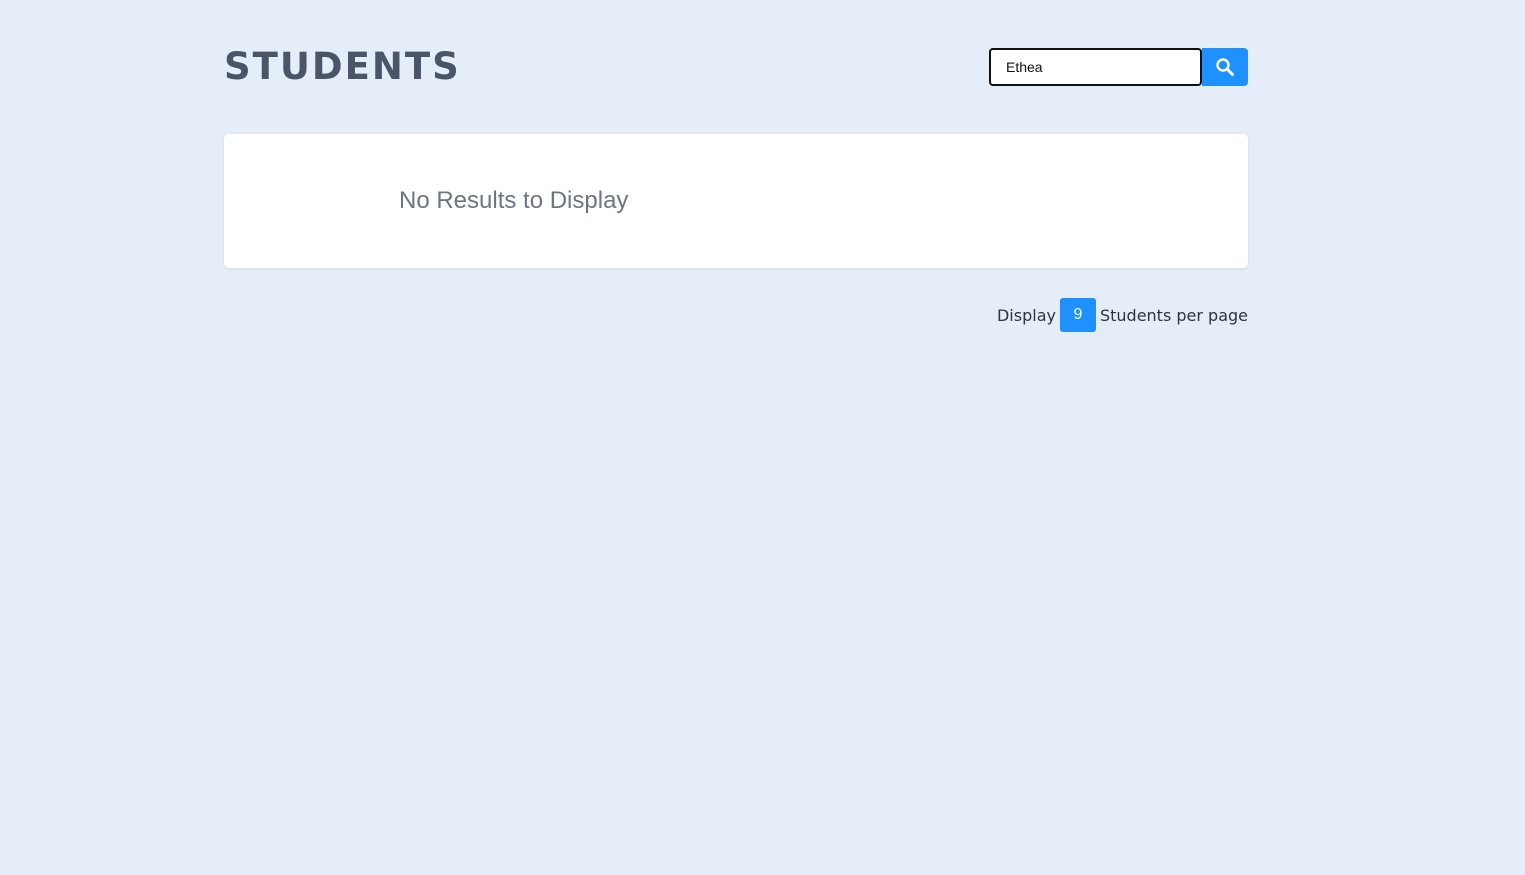  What do you see at coordinates (1095, 67) in the screenshot?
I see `search-input` at bounding box center [1095, 67].